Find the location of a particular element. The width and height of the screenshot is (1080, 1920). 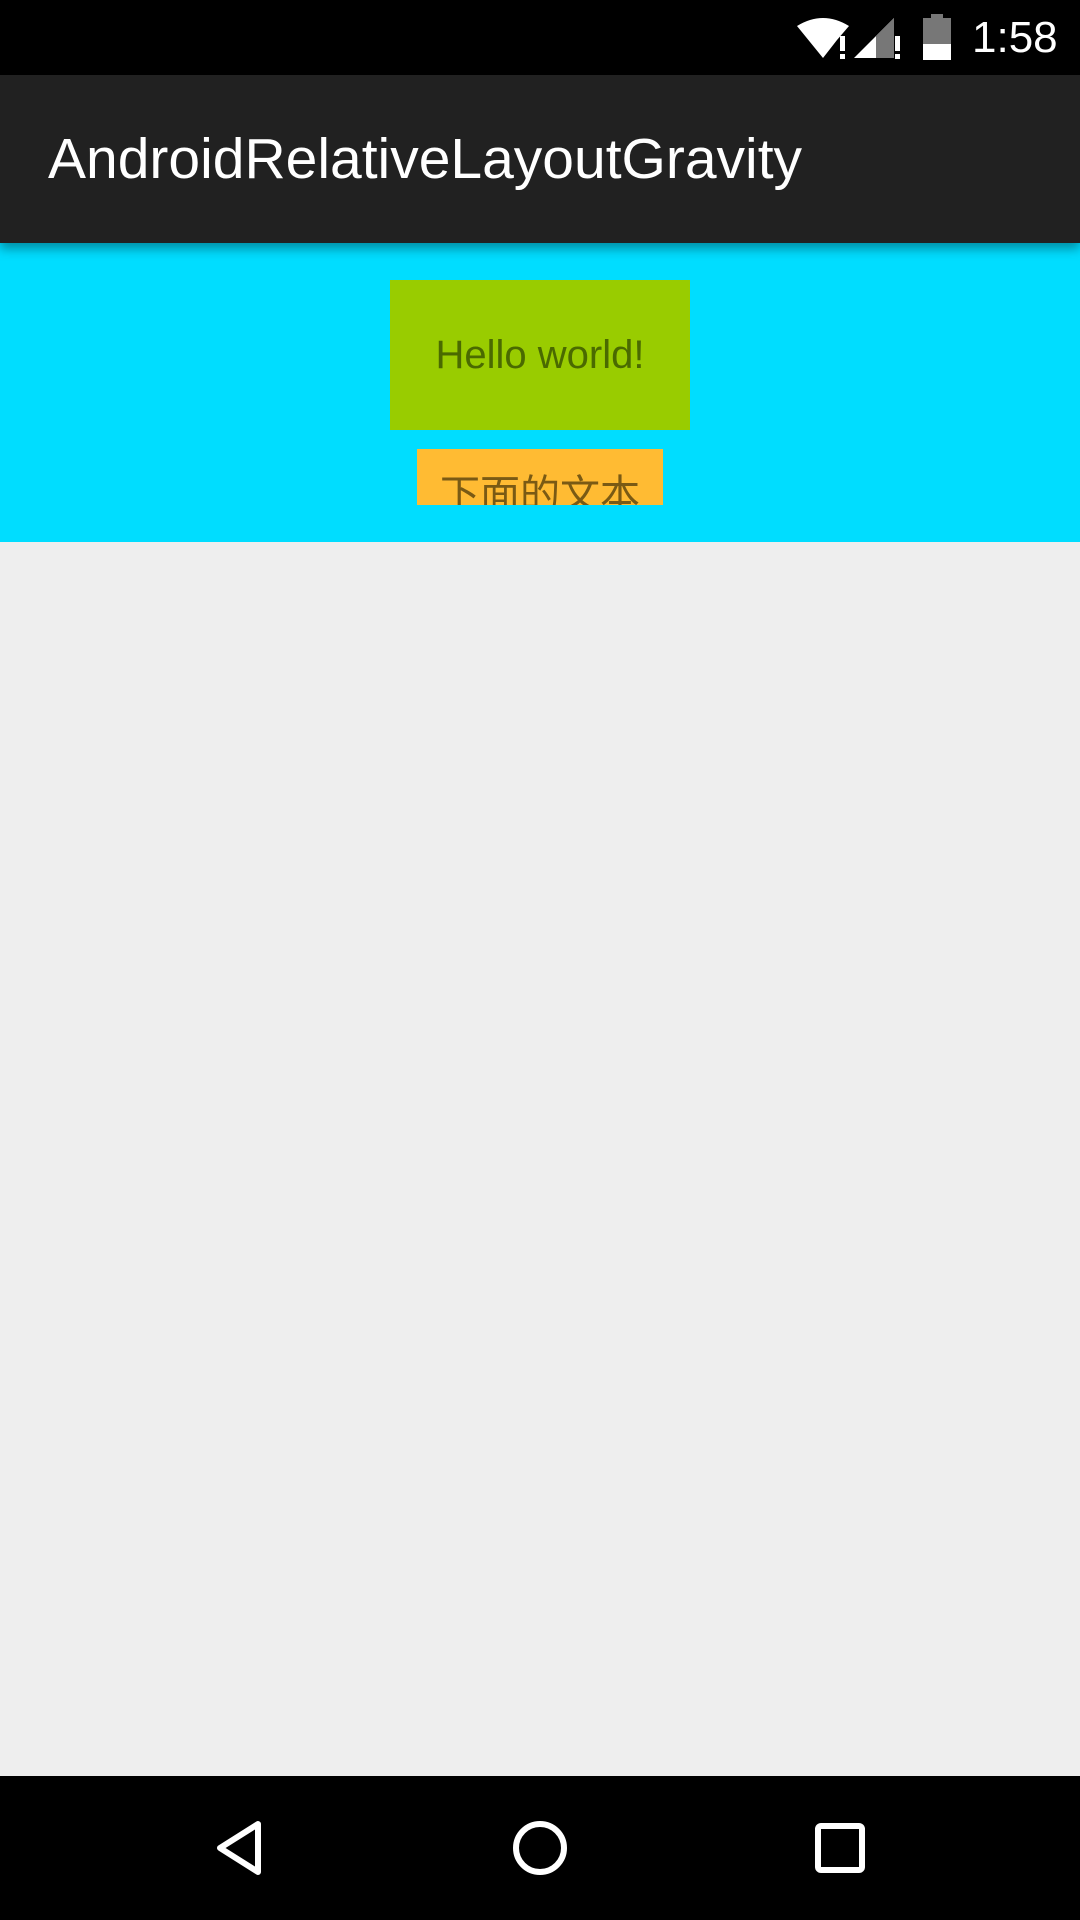

home-icon is located at coordinates (540, 1848).